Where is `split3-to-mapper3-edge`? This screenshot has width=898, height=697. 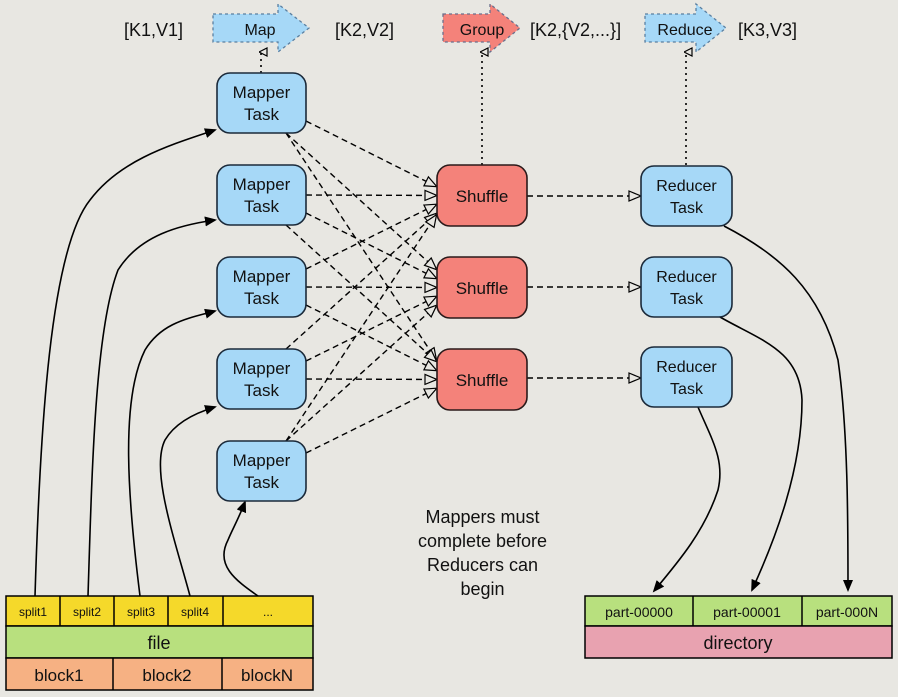 split3-to-mapper3-edge is located at coordinates (172, 452).